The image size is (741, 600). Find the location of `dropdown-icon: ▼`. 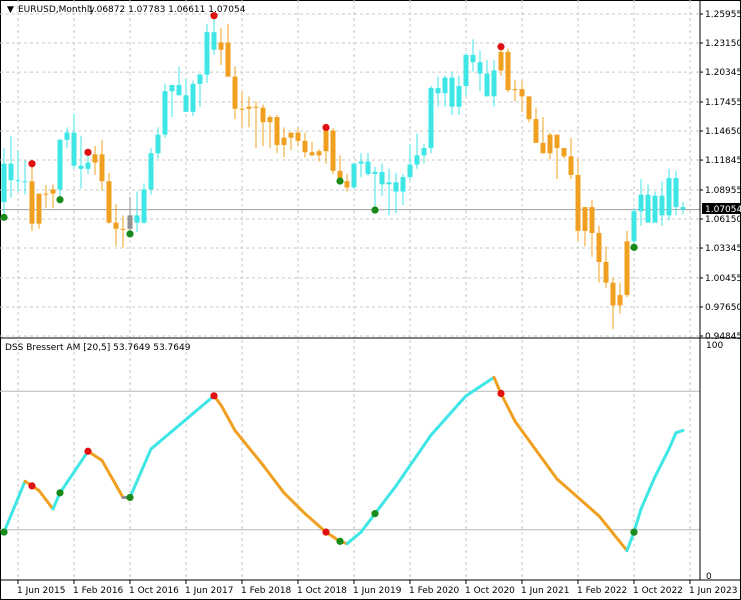

dropdown-icon: ▼ is located at coordinates (10, 10).